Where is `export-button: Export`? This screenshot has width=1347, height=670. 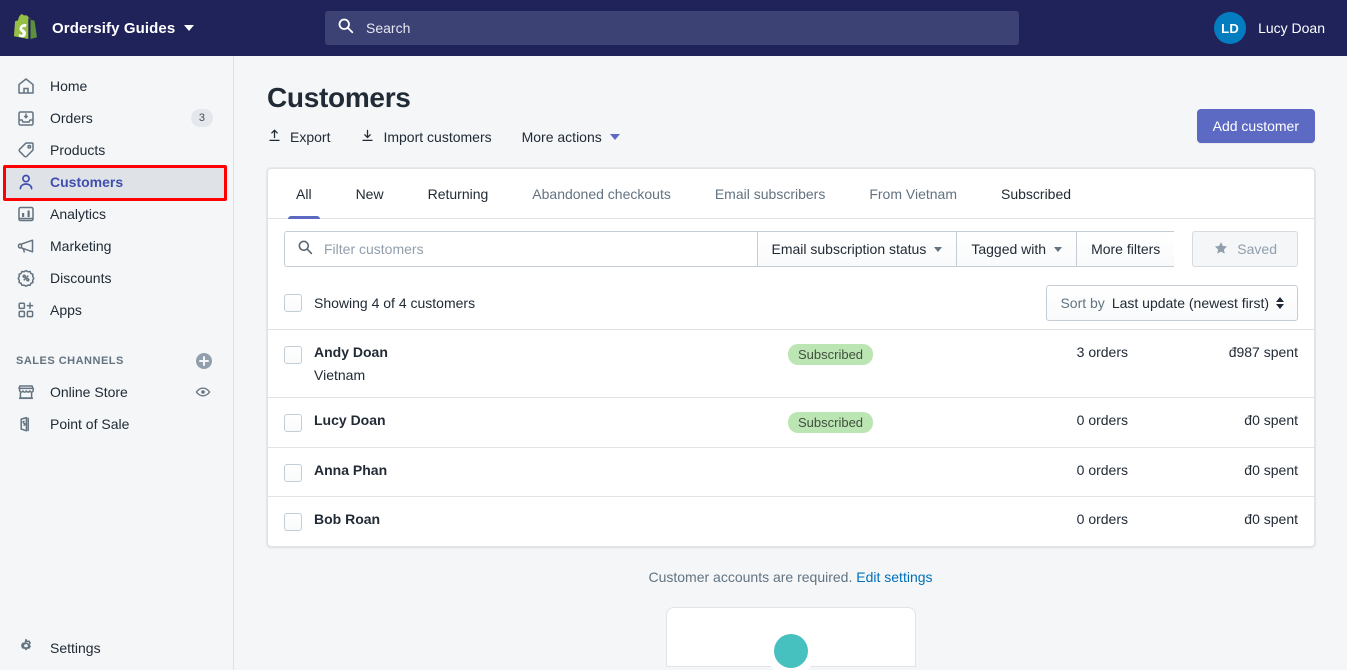 export-button: Export is located at coordinates (298, 137).